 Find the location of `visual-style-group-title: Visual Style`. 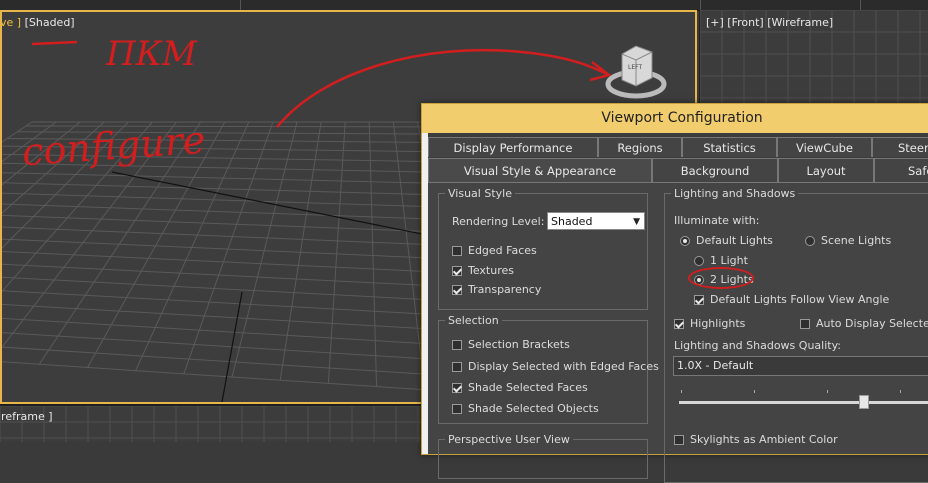

visual-style-group-title: Visual Style is located at coordinates (480, 193).